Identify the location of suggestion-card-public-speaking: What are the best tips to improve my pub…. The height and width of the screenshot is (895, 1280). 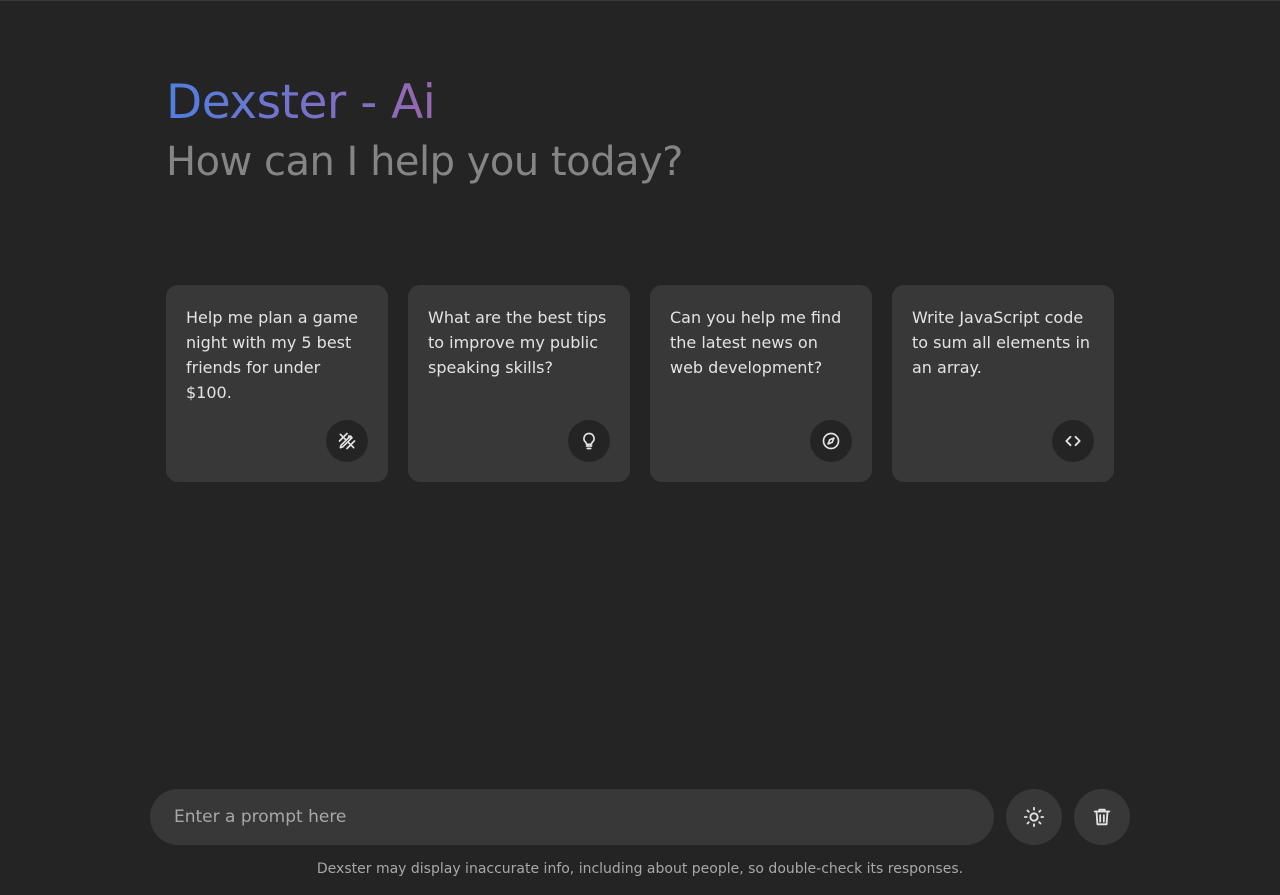
(519, 383).